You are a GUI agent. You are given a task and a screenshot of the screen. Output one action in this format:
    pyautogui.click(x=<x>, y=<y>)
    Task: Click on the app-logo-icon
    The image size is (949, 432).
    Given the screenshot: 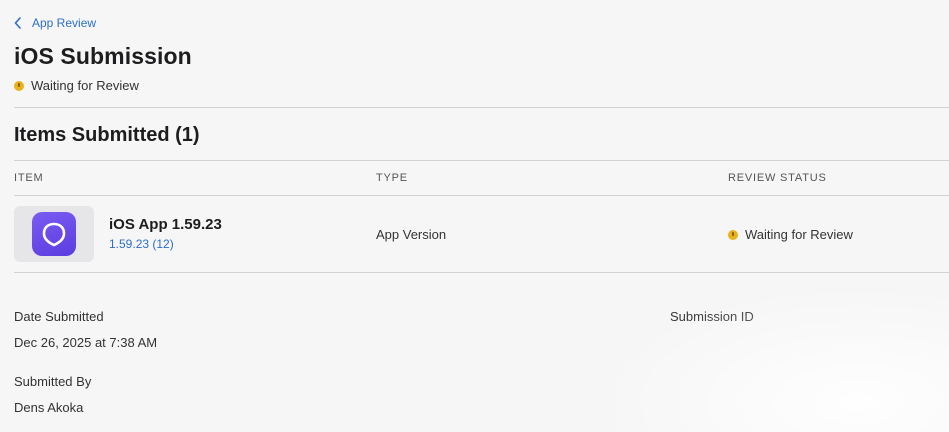 What is the action you would take?
    pyautogui.click(x=54, y=234)
    